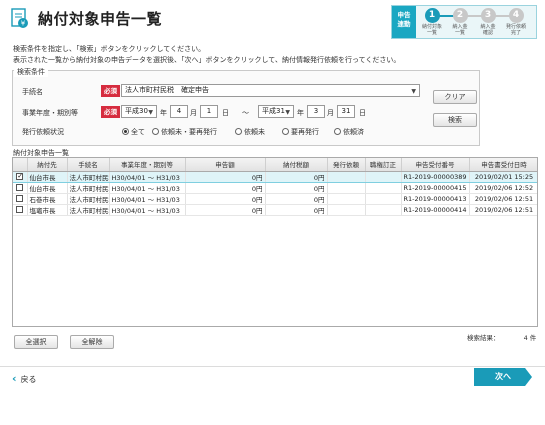 The height and width of the screenshot is (425, 545). Describe the element at coordinates (24, 378) in the screenshot. I see `back-button: ‹ 戻る` at that location.